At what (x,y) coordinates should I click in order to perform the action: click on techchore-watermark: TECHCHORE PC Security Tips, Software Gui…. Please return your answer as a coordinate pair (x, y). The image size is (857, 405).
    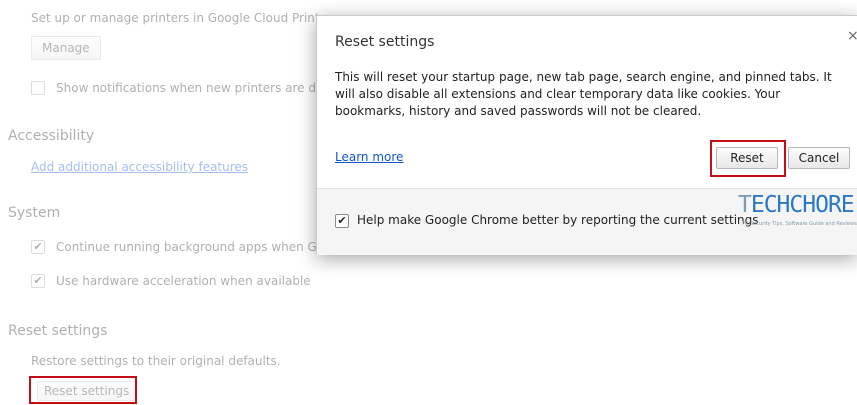
    Looking at the image, I should click on (797, 211).